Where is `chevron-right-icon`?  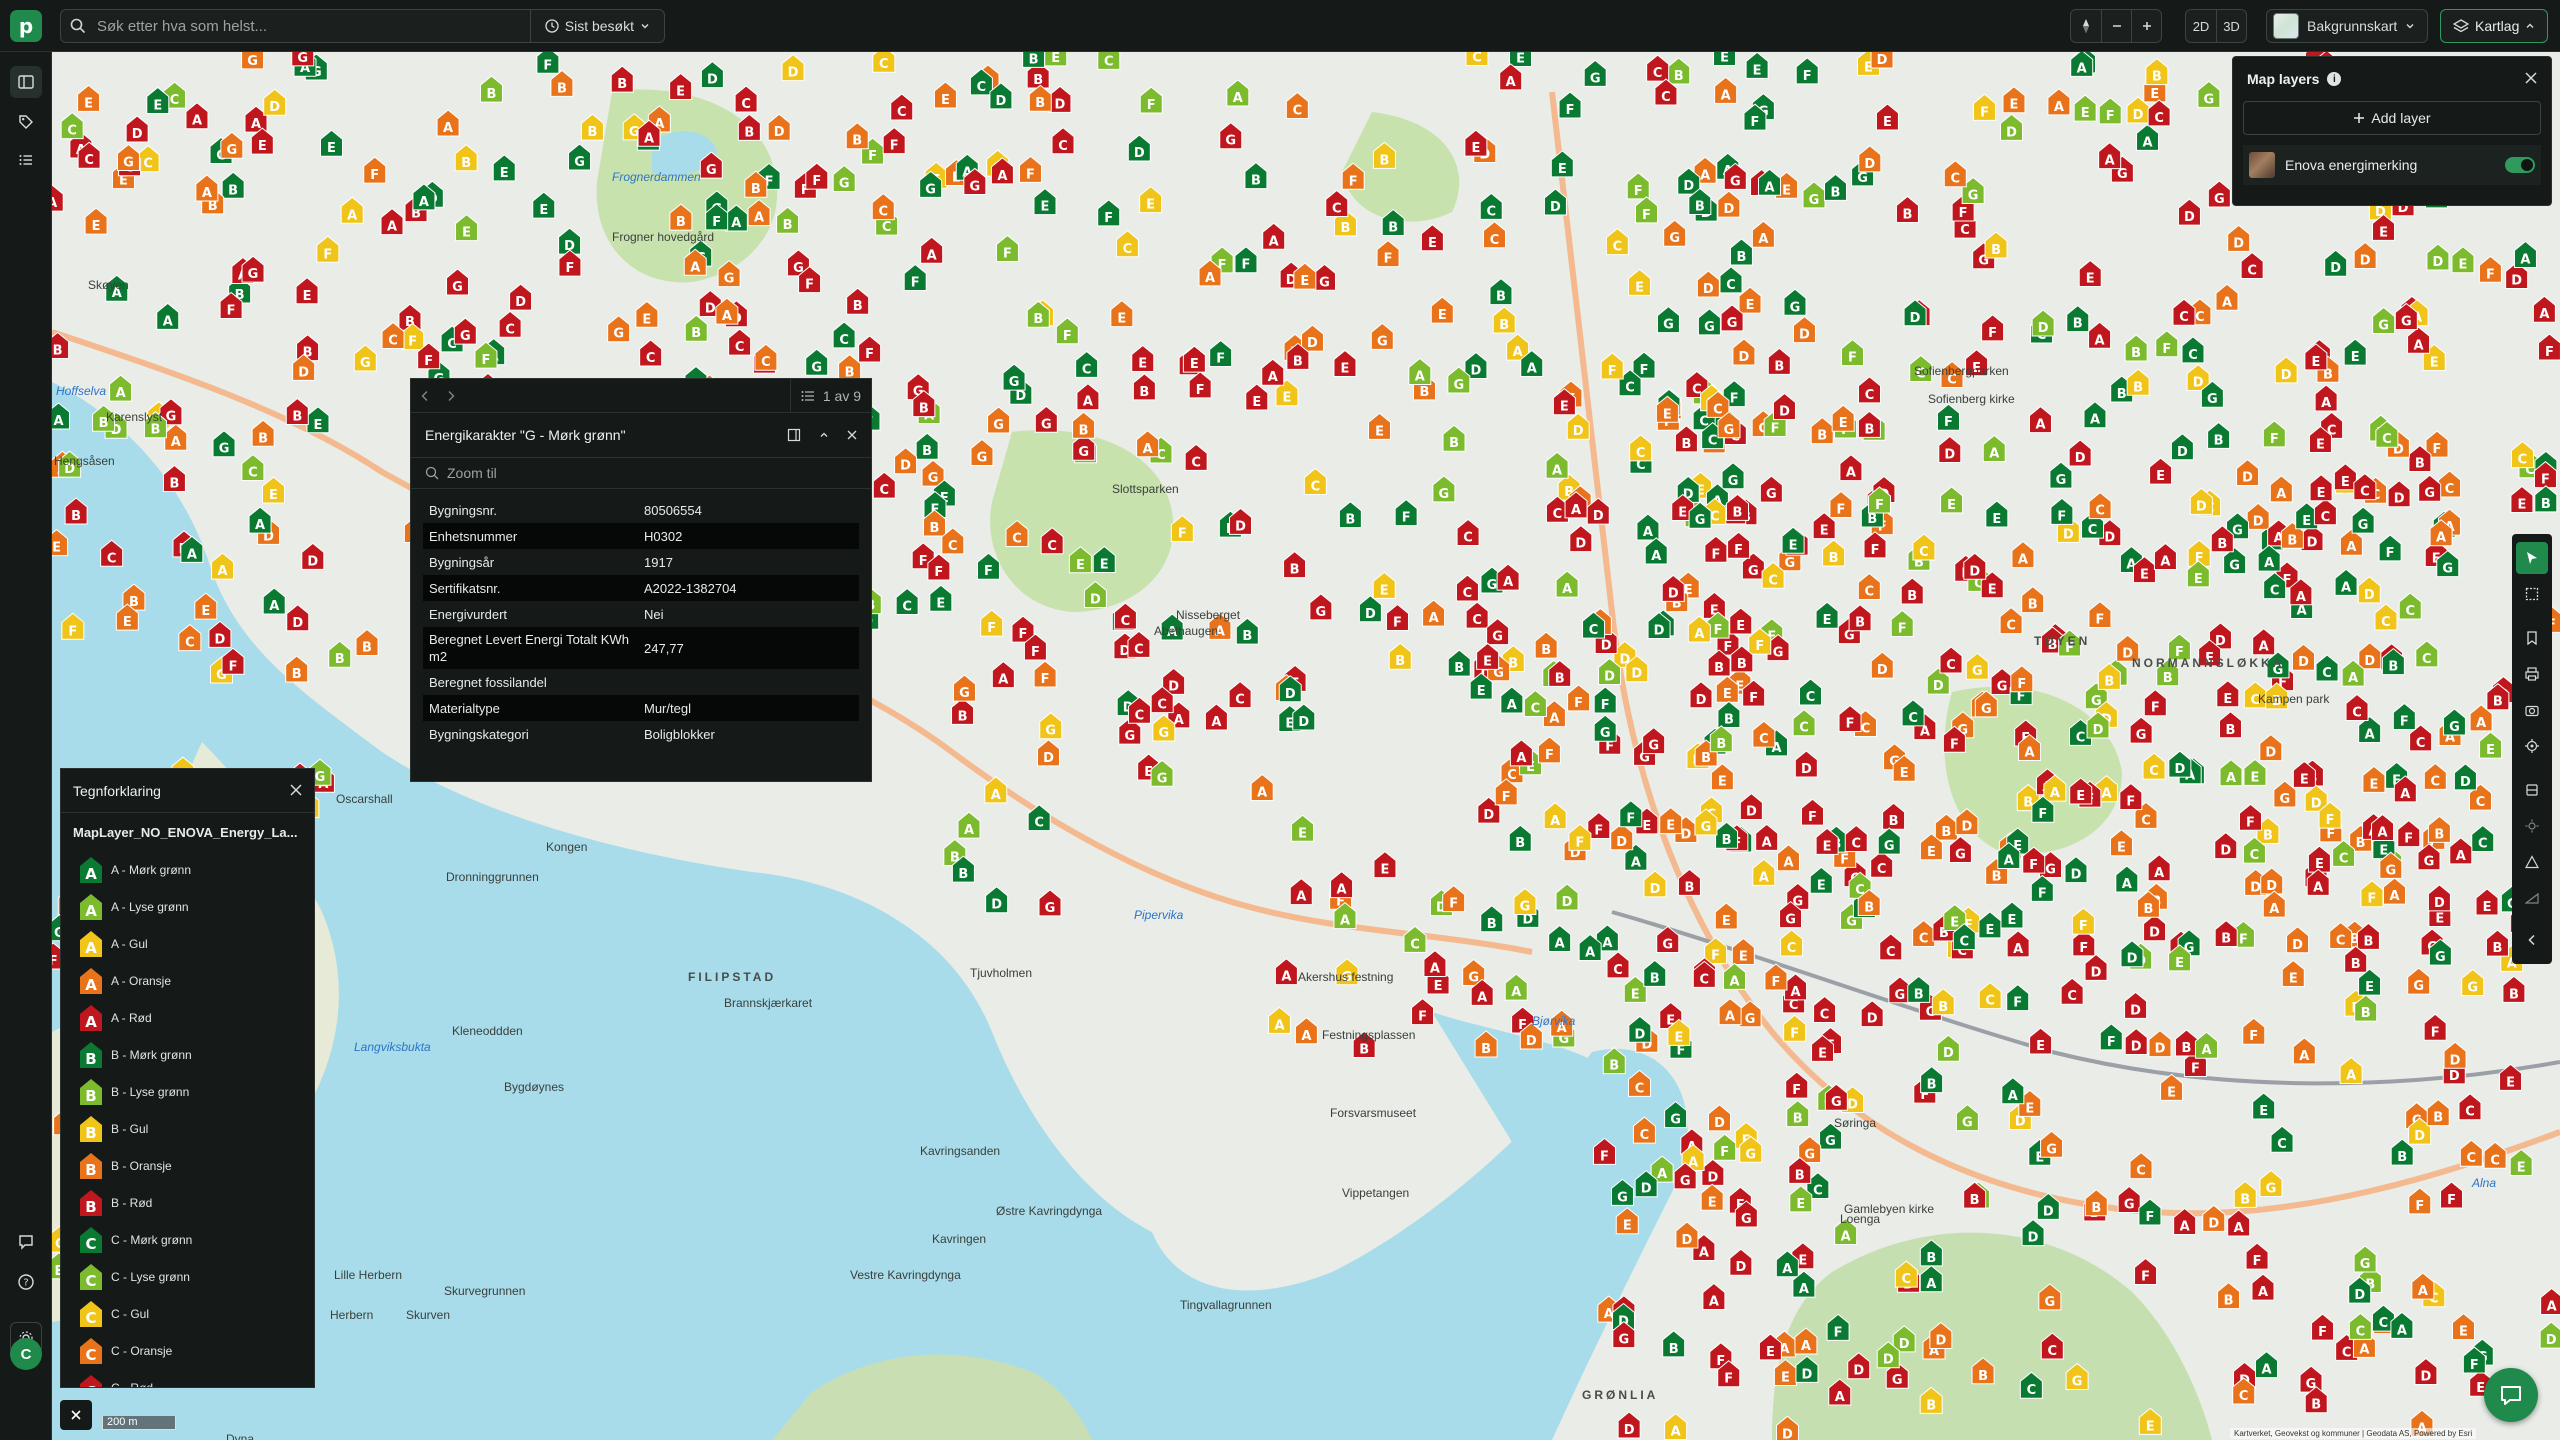
chevron-right-icon is located at coordinates (451, 396).